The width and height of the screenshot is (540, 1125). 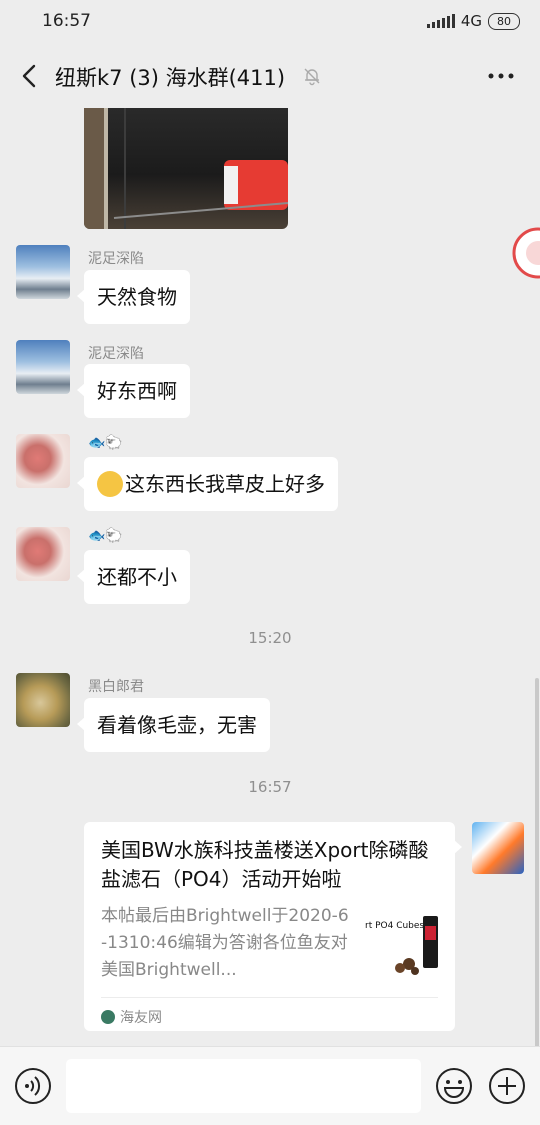 What do you see at coordinates (66, 21) in the screenshot?
I see `status-time: 16:57` at bounding box center [66, 21].